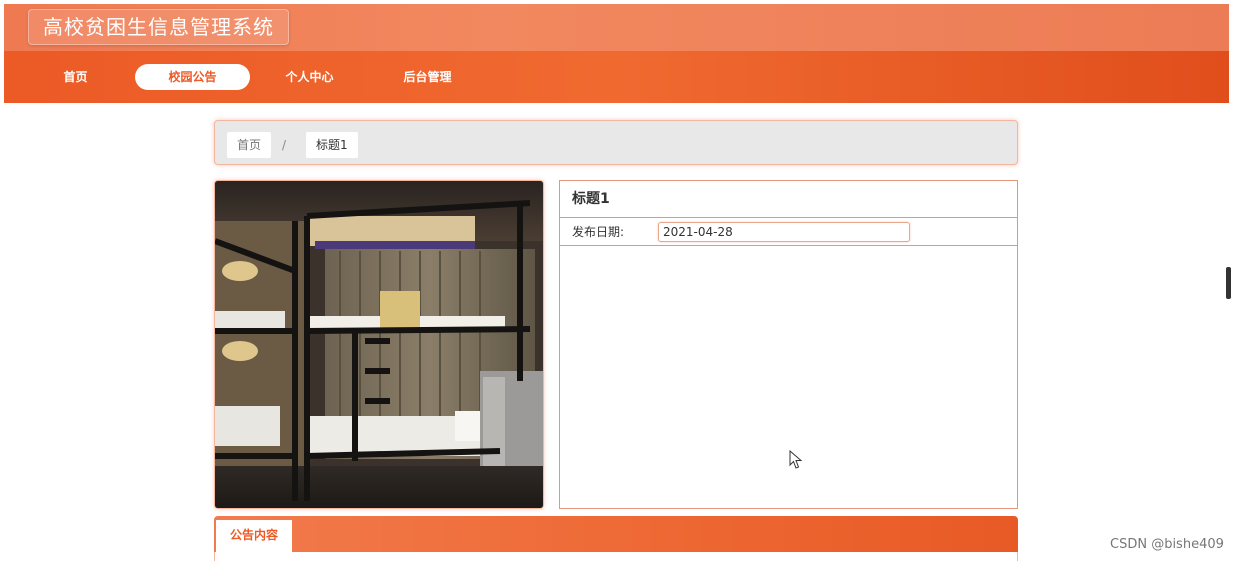 Image resolution: width=1235 pixels, height=561 pixels. I want to click on mouse-pointer-icon, so click(796, 459).